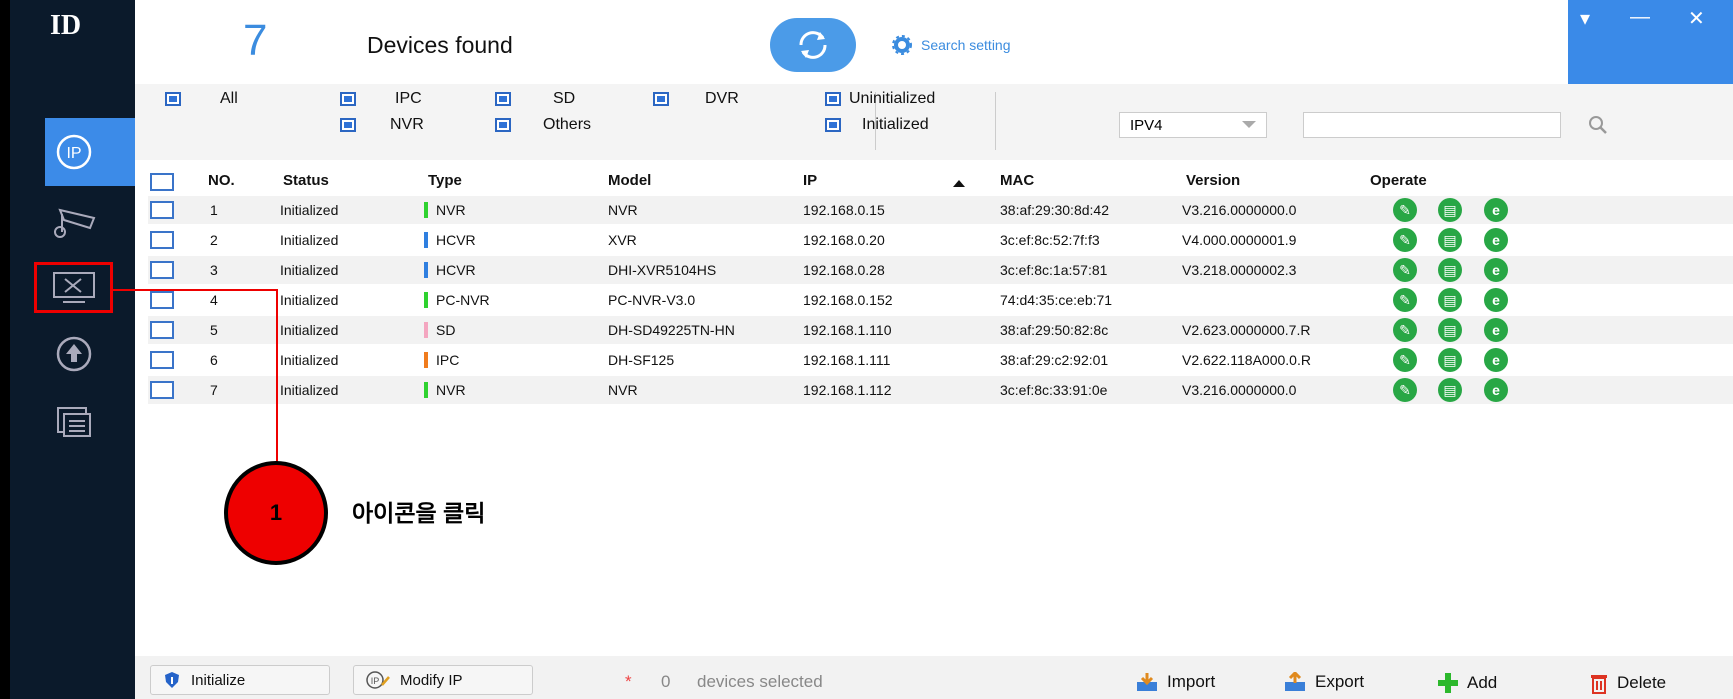 The width and height of the screenshot is (1733, 699). Describe the element at coordinates (1175, 682) in the screenshot. I see `import-button: Import` at that location.